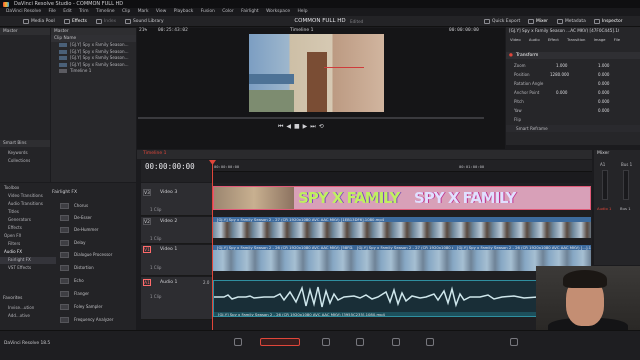 The image size is (640, 360). What do you see at coordinates (93, 38) in the screenshot?
I see `clip-name-column-header: Clip Name` at bounding box center [93, 38].